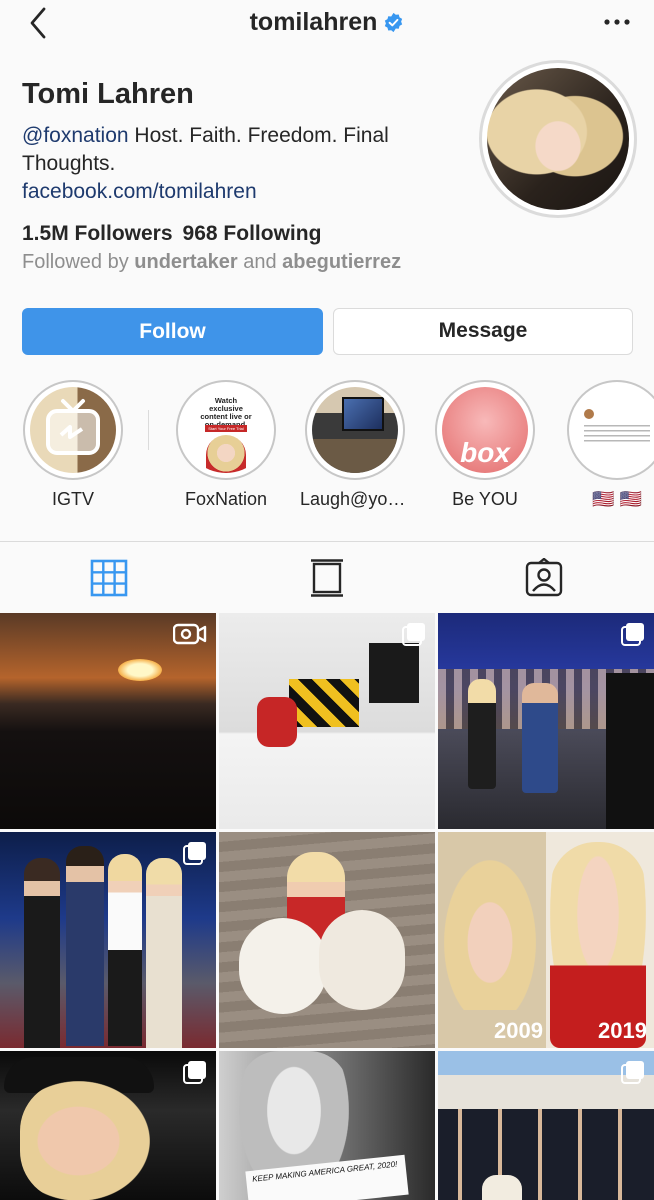 The image size is (654, 1200). I want to click on message-button: Message, so click(483, 331).